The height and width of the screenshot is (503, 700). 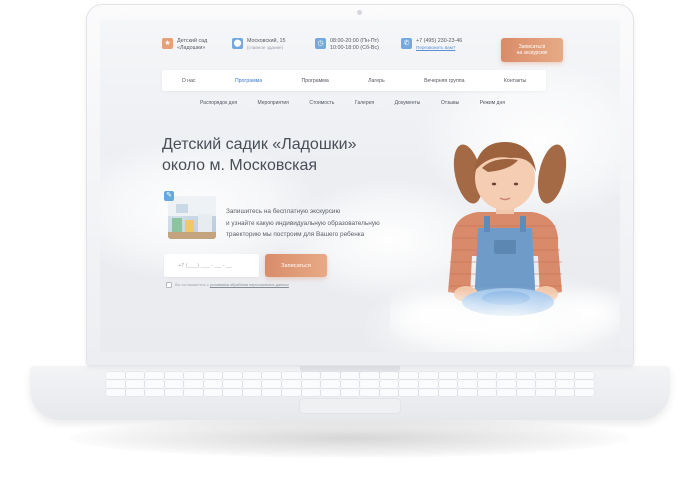 What do you see at coordinates (354, 48) in the screenshot?
I see `hours-line2: 10:00-18:00 (Сб-Вс)` at bounding box center [354, 48].